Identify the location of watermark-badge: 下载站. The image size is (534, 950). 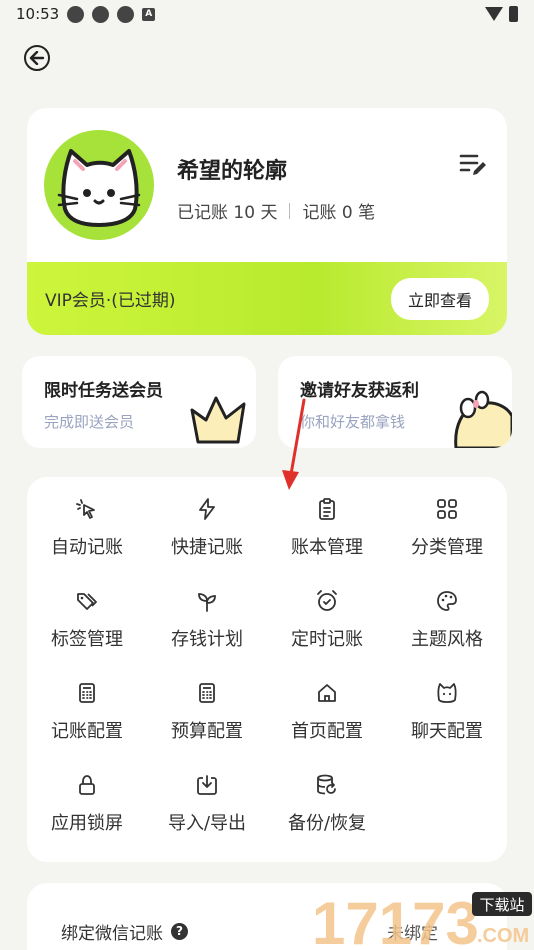
(501, 905).